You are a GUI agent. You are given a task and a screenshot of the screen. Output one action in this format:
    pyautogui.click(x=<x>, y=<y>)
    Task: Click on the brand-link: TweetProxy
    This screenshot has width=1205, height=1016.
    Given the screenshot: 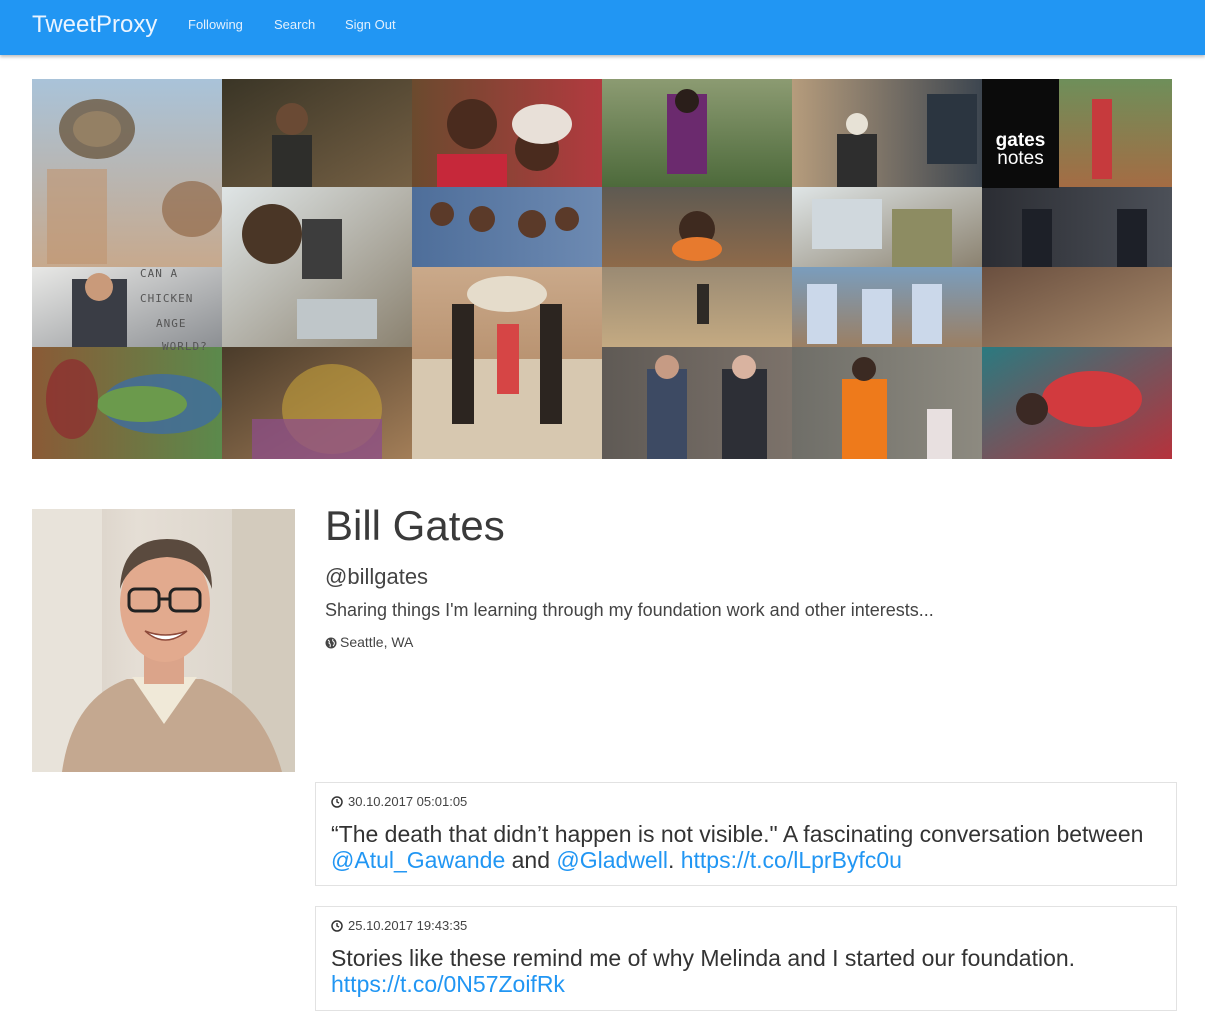 What is the action you would take?
    pyautogui.click(x=94, y=25)
    